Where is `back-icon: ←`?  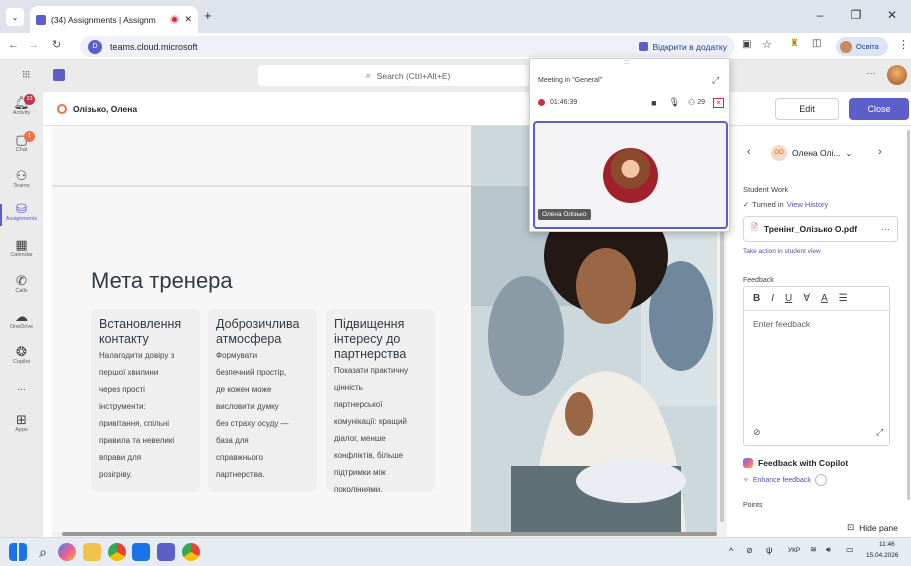
back-icon: ← is located at coordinates (13, 45).